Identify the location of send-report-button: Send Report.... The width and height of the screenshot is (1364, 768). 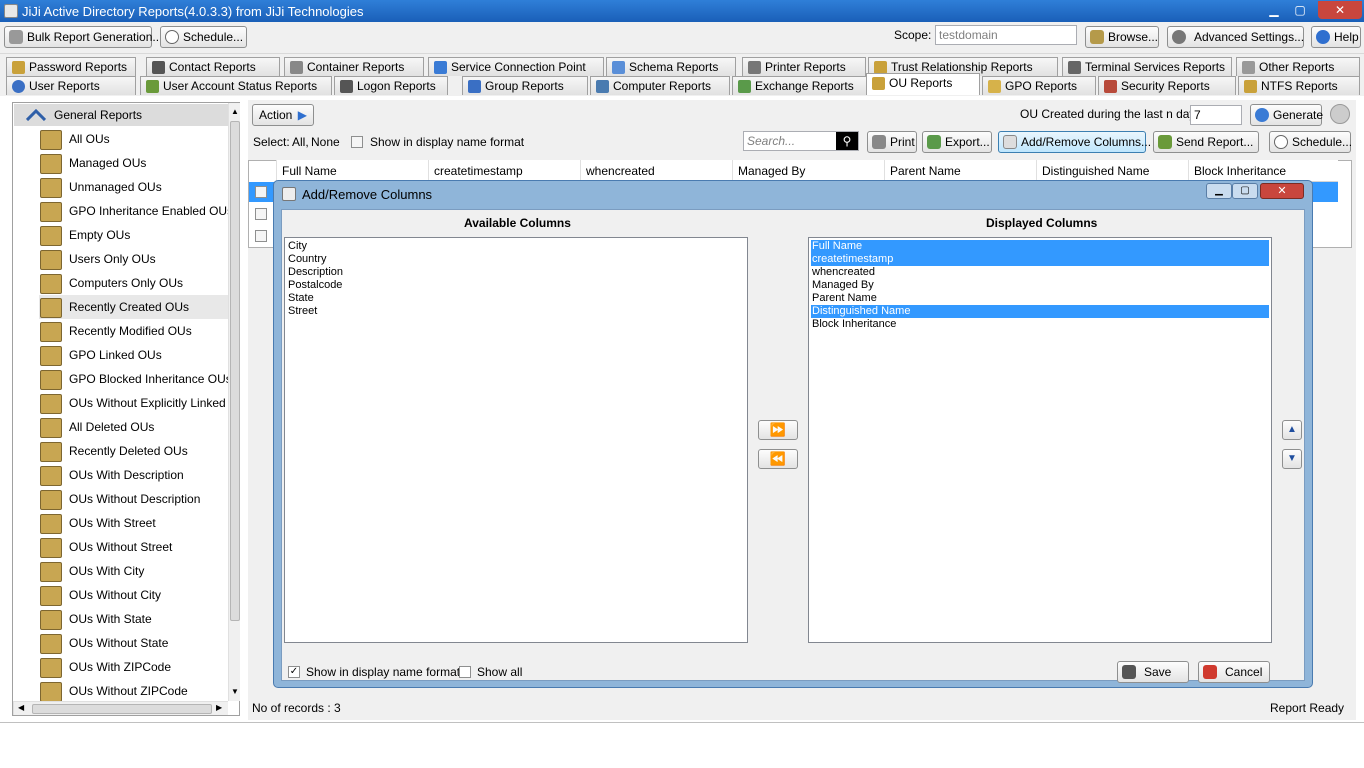
(1206, 142).